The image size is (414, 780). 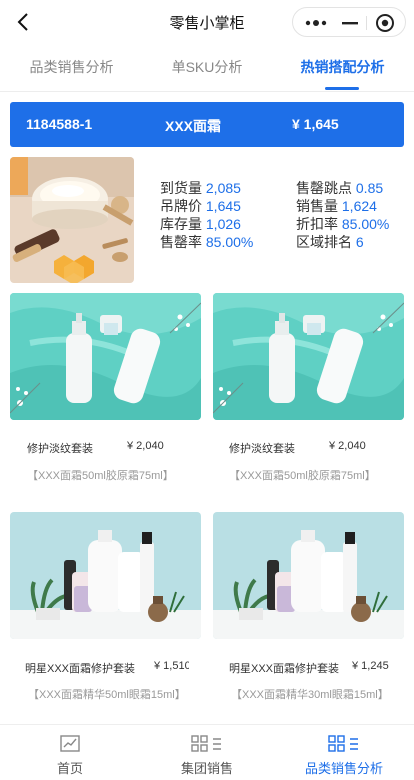 I want to click on bottom-tab-home: 首页, so click(x=70, y=752).